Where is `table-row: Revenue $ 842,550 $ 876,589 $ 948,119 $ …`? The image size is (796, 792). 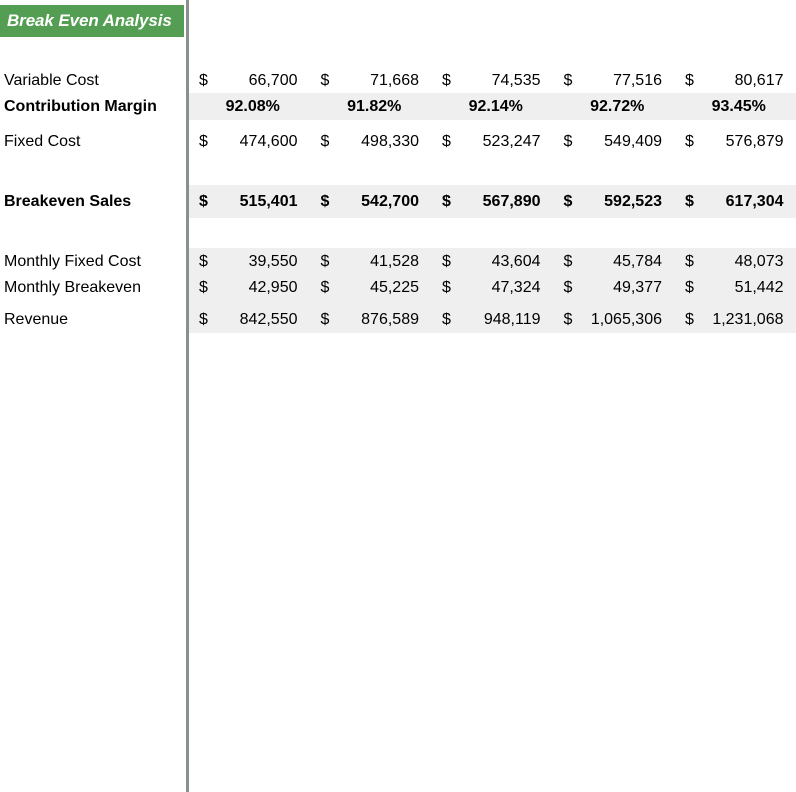 table-row: Revenue $ 842,550 $ 876,589 $ 948,119 $ … is located at coordinates (398, 320).